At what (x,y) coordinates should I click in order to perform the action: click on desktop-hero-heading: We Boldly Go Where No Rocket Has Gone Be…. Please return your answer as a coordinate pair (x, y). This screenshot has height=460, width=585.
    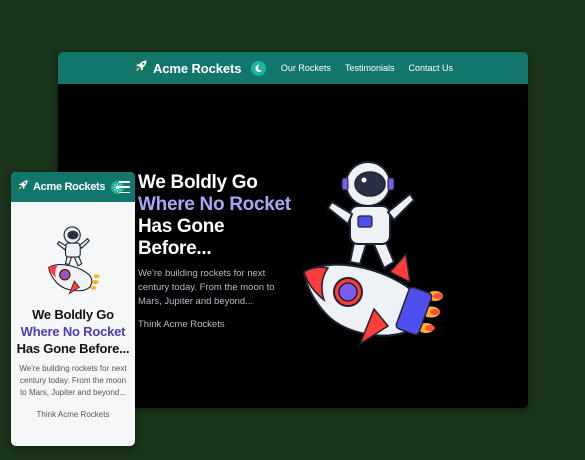
    Looking at the image, I should click on (218, 216).